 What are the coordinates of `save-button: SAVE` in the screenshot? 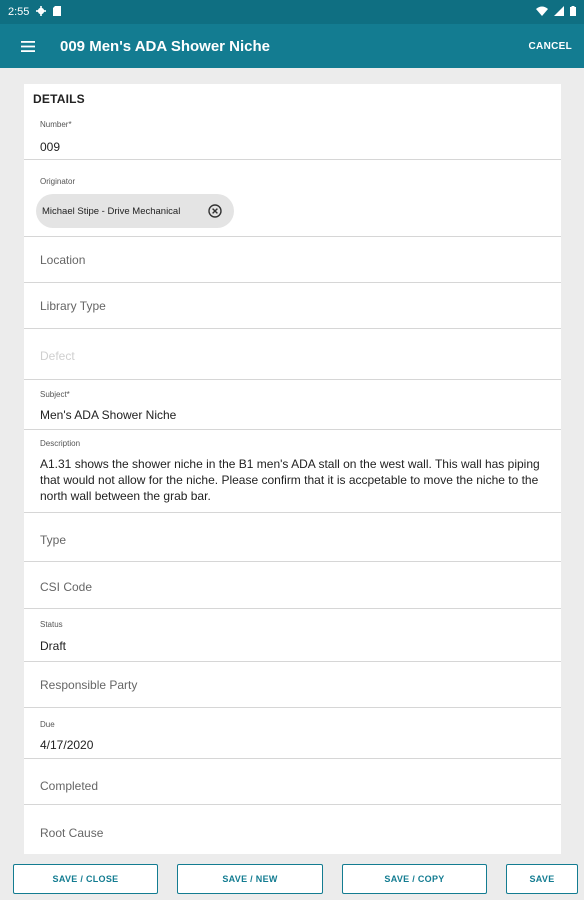 It's located at (542, 879).